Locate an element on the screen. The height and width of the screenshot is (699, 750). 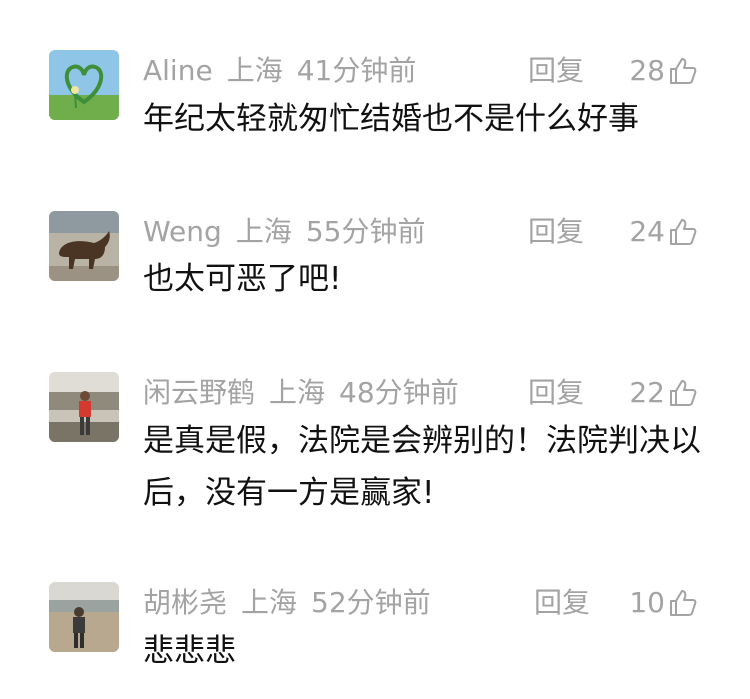
username: 胡彬尧 is located at coordinates (185, 602).